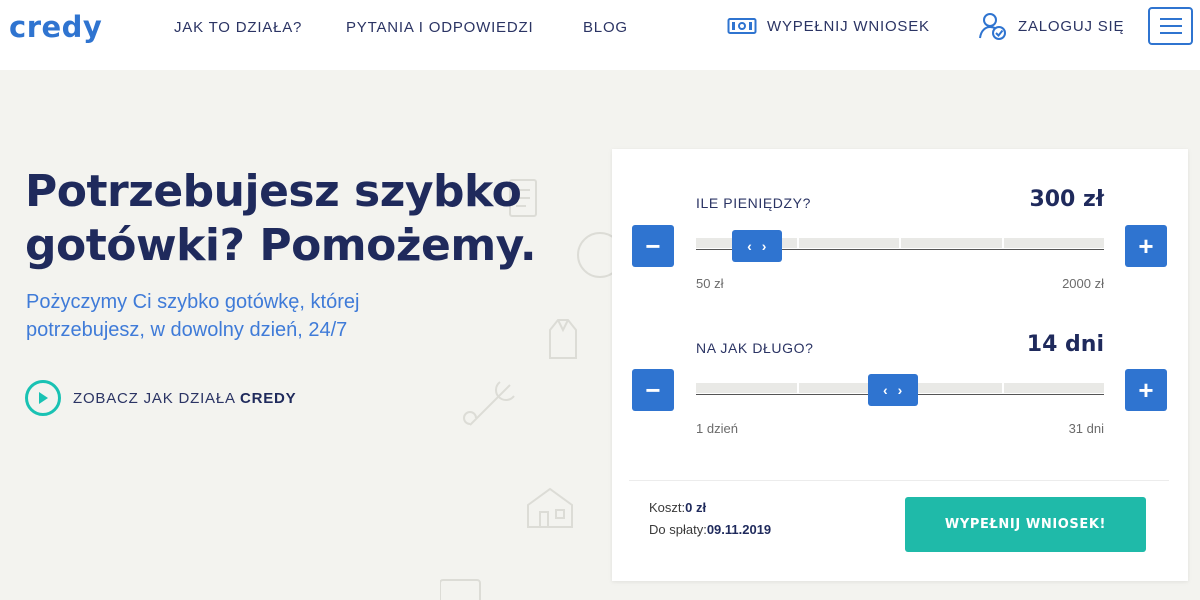 This screenshot has width=1200, height=600. What do you see at coordinates (653, 390) in the screenshot?
I see `duration-decrease-button: −` at bounding box center [653, 390].